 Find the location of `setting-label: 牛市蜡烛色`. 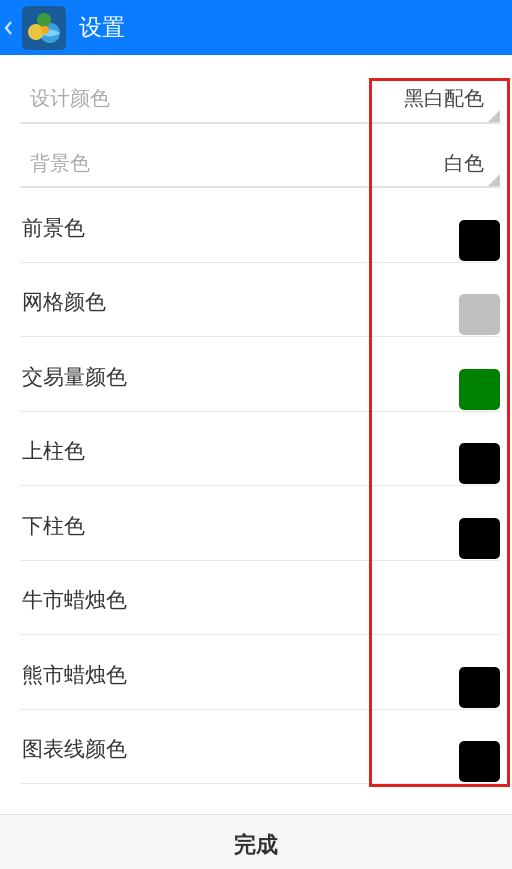

setting-label: 牛市蜡烛色 is located at coordinates (74, 600).